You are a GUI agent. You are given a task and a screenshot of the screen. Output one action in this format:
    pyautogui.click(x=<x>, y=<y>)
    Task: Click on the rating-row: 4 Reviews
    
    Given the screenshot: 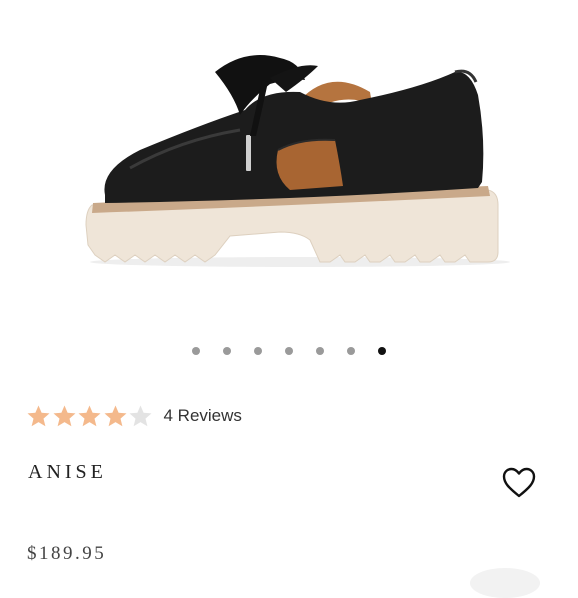 What is the action you would take?
    pyautogui.click(x=134, y=416)
    